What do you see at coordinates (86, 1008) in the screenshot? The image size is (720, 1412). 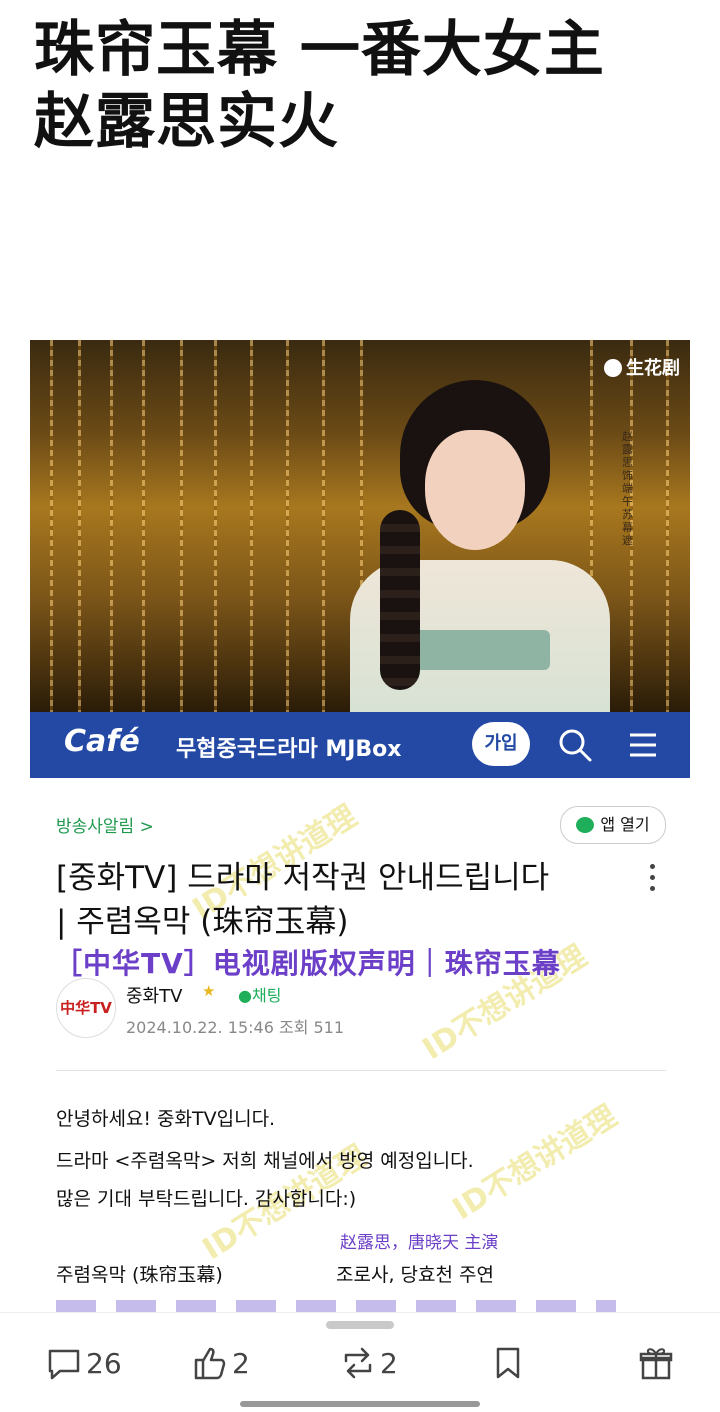 I see `avatar: 中华TV` at bounding box center [86, 1008].